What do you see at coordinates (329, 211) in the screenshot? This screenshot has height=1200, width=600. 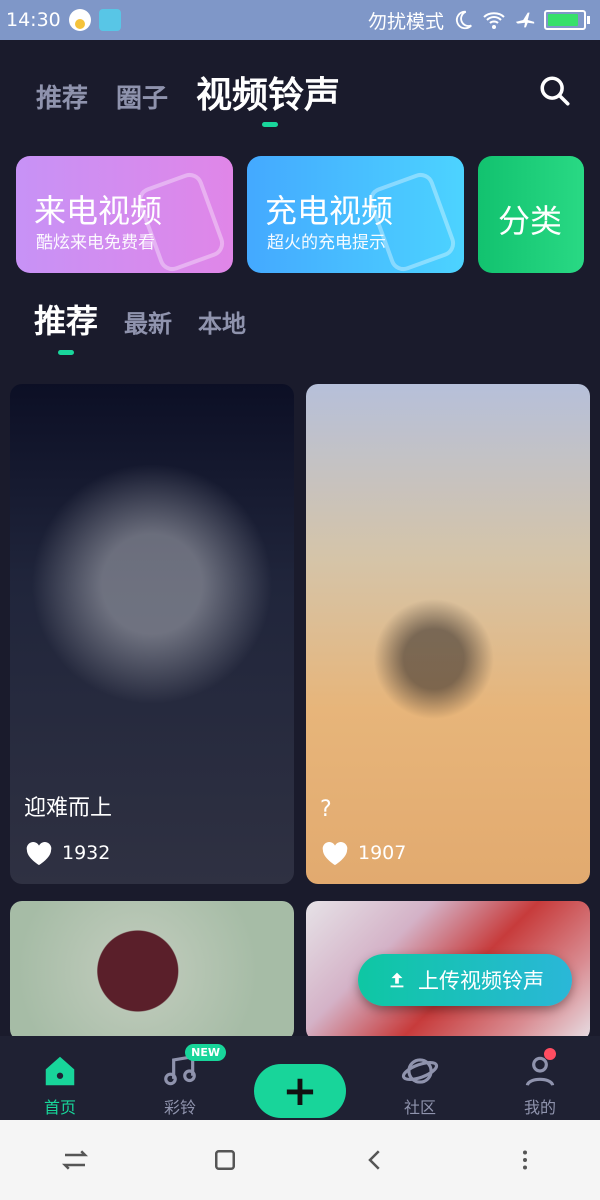 I see `banner-title: 充电视频` at bounding box center [329, 211].